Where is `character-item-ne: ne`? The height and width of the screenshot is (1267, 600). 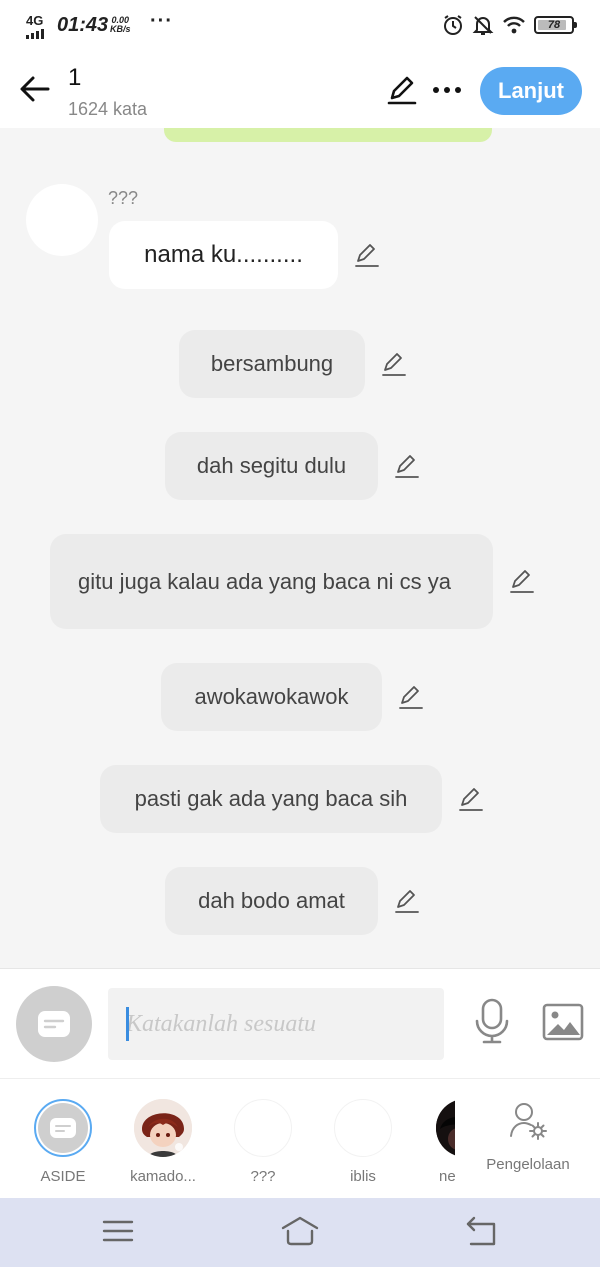 character-item-ne: ne is located at coordinates (439, 1142).